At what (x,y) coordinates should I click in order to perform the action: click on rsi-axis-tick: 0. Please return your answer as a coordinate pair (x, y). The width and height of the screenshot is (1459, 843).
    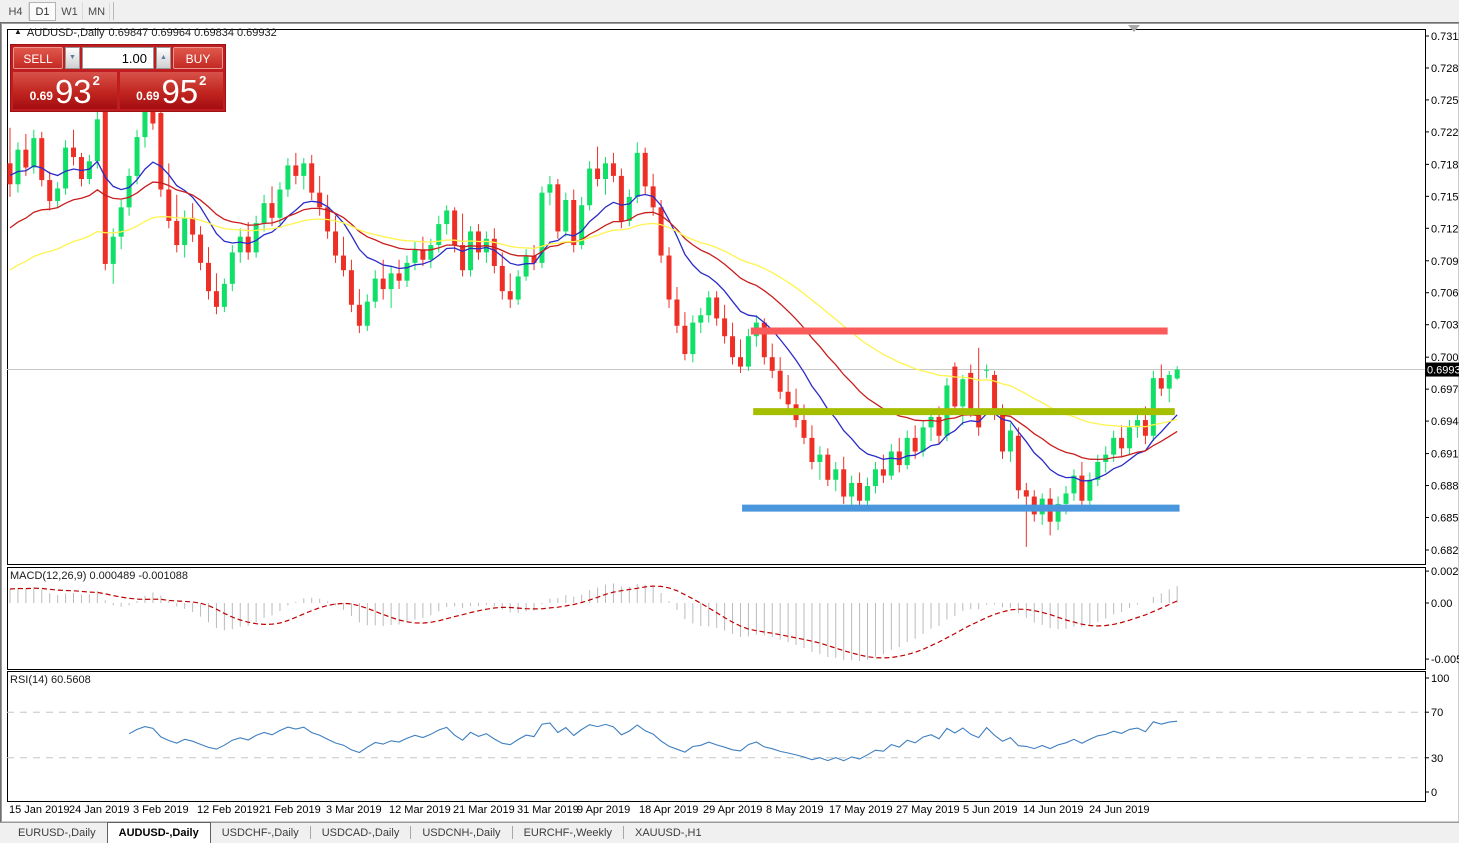
    Looking at the image, I should click on (1434, 793).